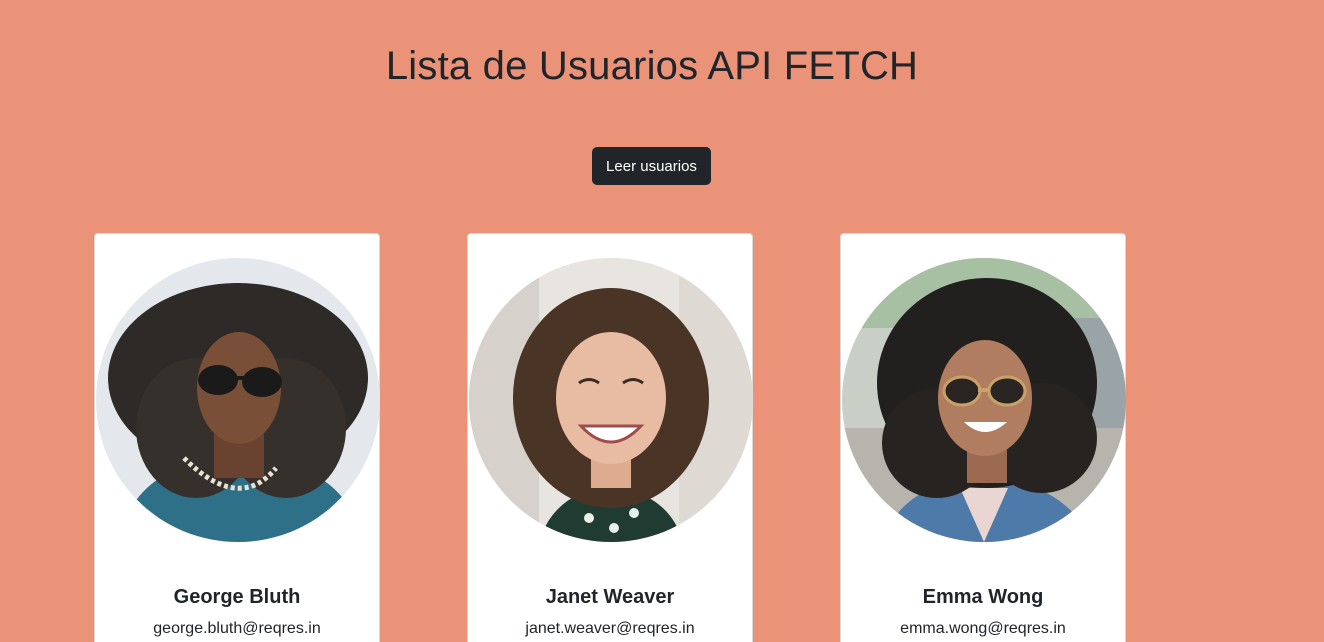 This screenshot has height=642, width=1324. I want to click on user-name: Emma Wong, so click(983, 597).